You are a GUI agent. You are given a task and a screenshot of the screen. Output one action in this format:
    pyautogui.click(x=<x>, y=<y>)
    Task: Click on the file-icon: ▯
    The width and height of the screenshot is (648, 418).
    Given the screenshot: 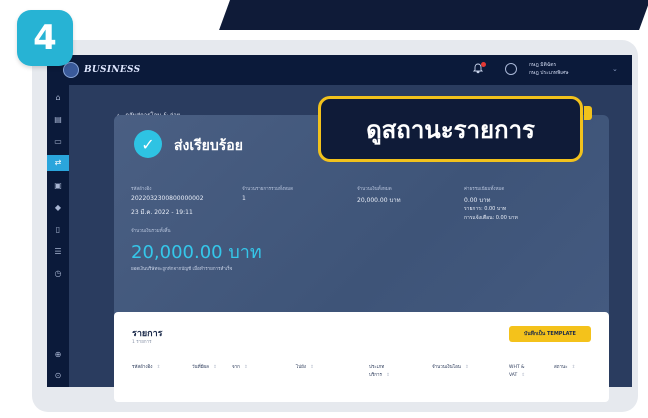 What is the action you would take?
    pyautogui.click(x=58, y=230)
    